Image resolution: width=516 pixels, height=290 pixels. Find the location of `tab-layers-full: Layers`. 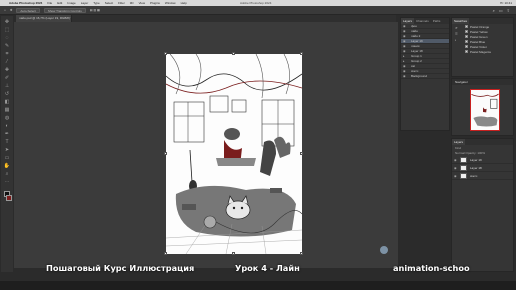

tab-layers-full: Layers is located at coordinates (459, 142).